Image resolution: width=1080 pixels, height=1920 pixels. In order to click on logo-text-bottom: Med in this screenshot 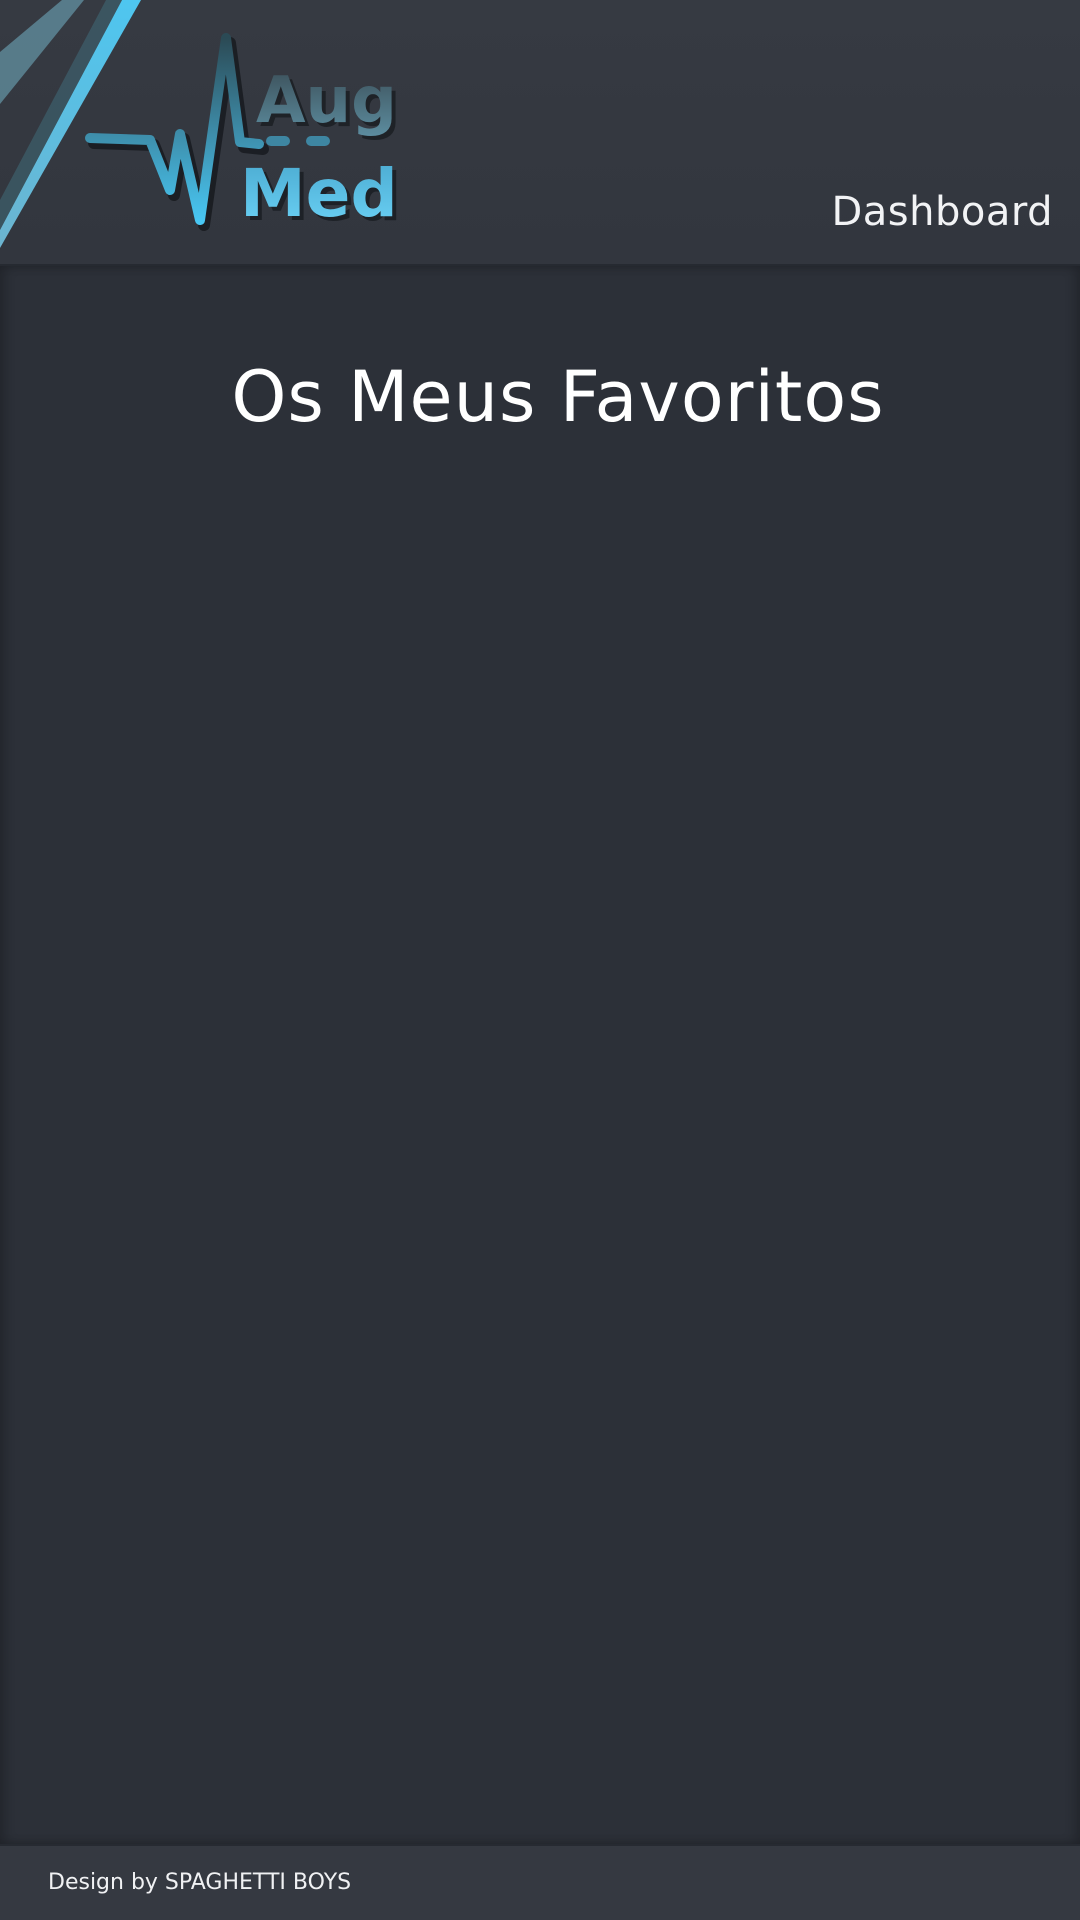, I will do `click(319, 193)`.